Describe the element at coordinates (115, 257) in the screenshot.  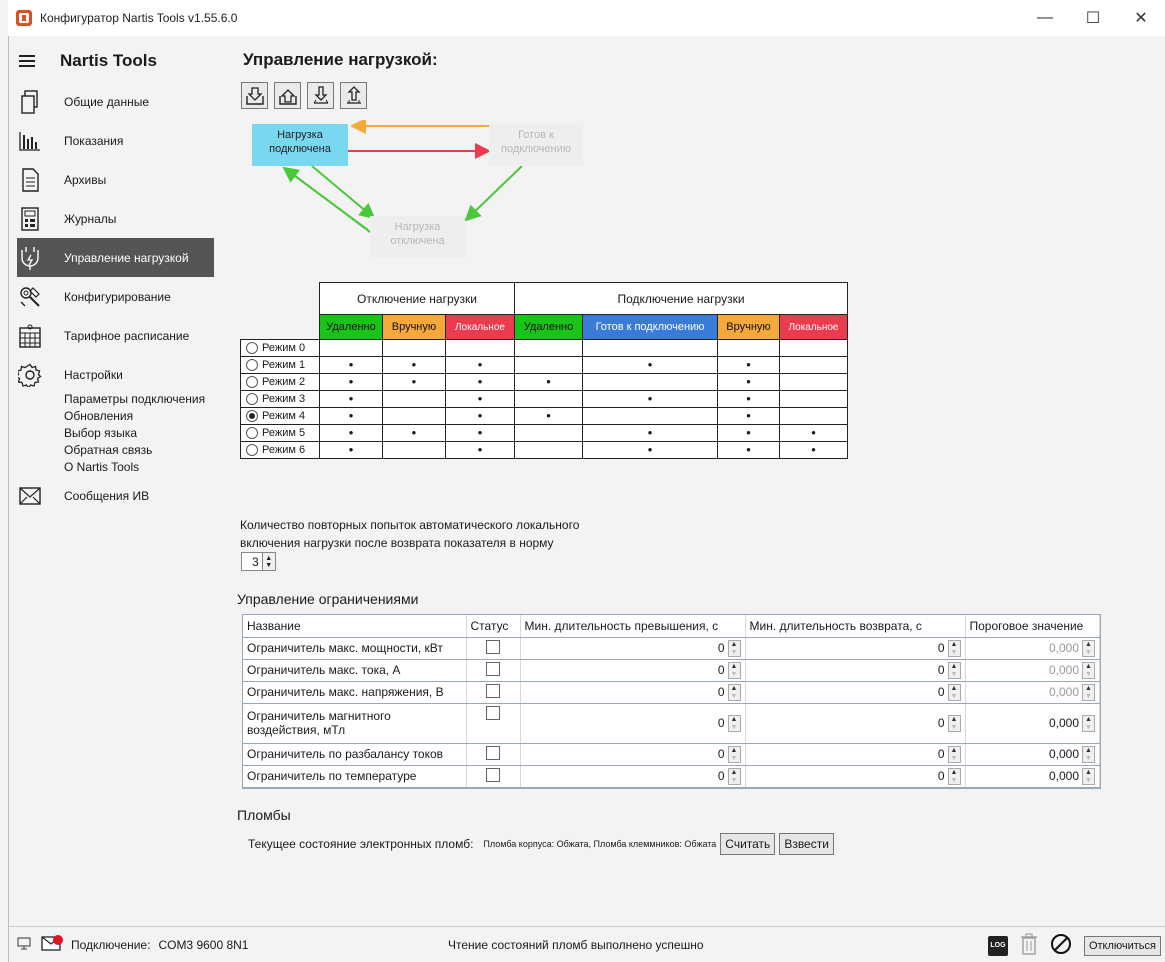
I see `nav-item-load-control: Управление нагрузкой` at that location.